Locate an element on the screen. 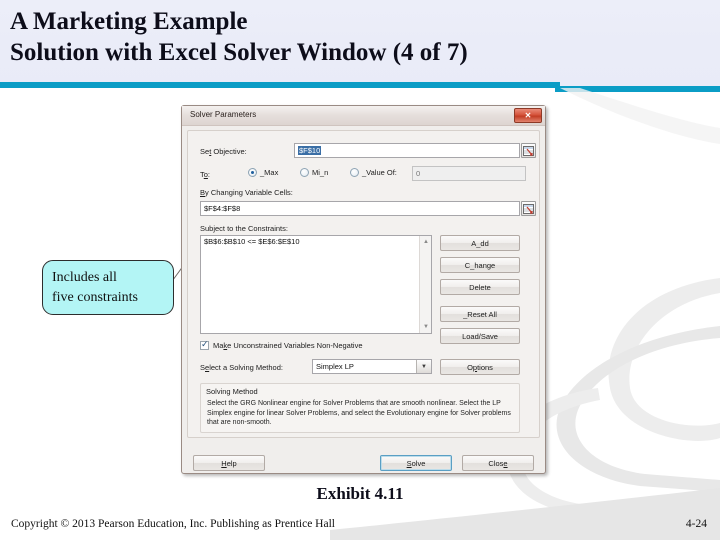 This screenshot has height=540, width=720. constraints-label: Subject to the Constraints: is located at coordinates (244, 228).